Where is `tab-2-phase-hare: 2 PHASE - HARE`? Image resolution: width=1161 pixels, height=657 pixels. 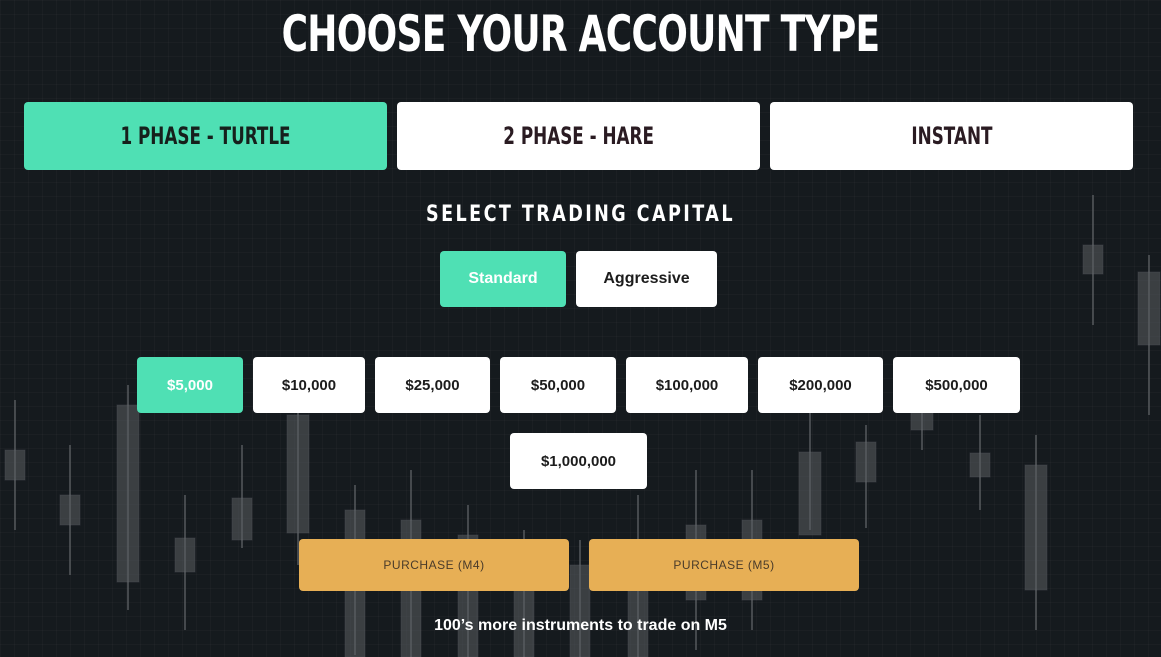 tab-2-phase-hare: 2 PHASE - HARE is located at coordinates (578, 136).